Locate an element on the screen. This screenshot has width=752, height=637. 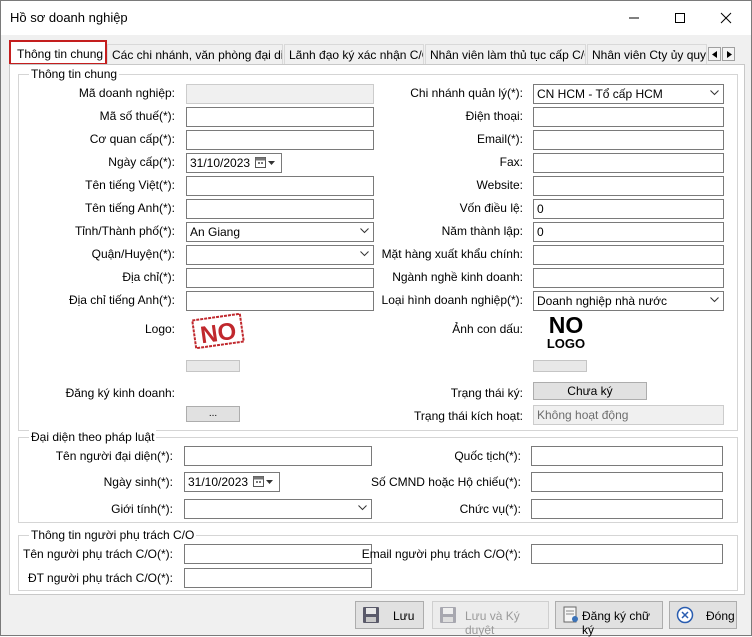
label-cmnd-ho-chieu: Số CMND hoặc Hộ chiếu(*): is located at coordinates (445, 482).